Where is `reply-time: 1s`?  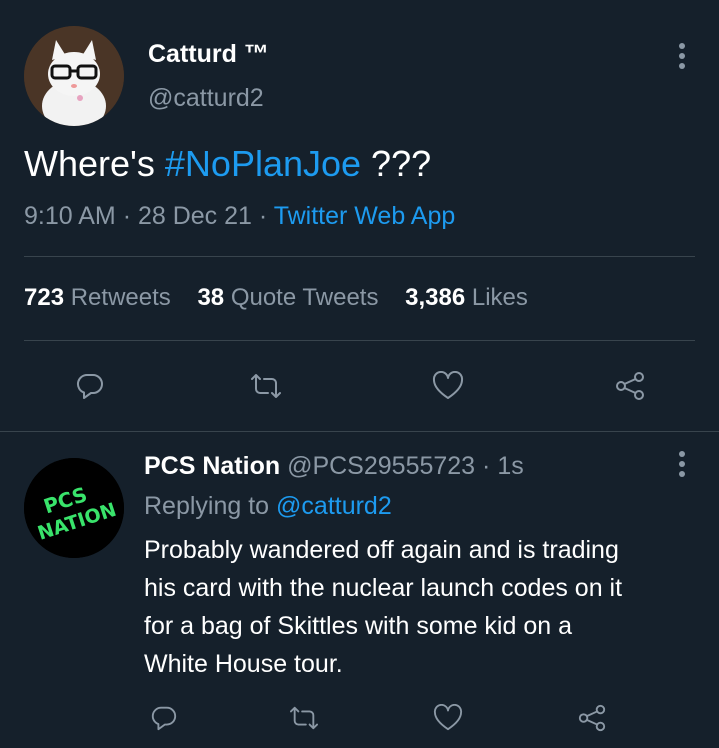
reply-time: 1s is located at coordinates (510, 466).